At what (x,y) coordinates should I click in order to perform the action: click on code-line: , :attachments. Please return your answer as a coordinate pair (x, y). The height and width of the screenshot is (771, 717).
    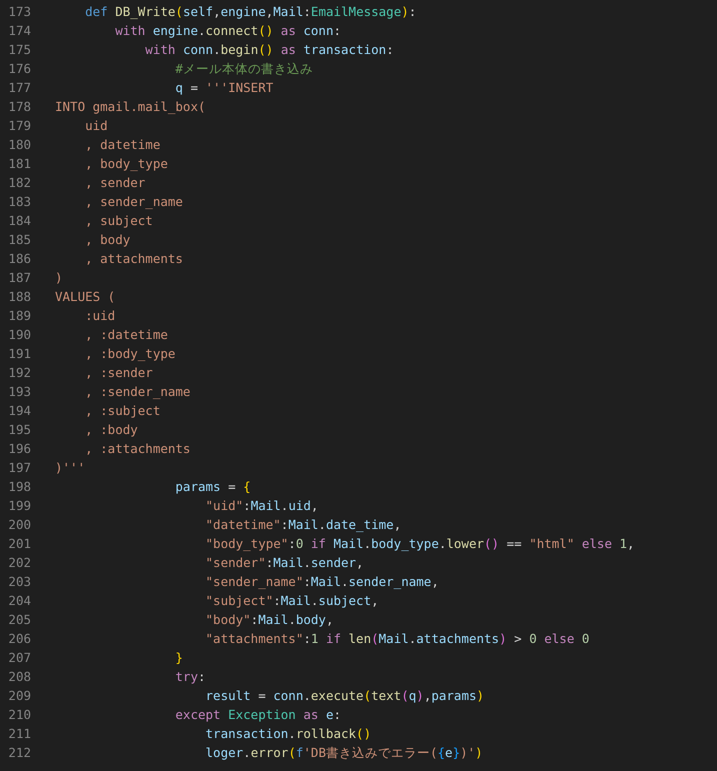
    Looking at the image, I should click on (137, 449).